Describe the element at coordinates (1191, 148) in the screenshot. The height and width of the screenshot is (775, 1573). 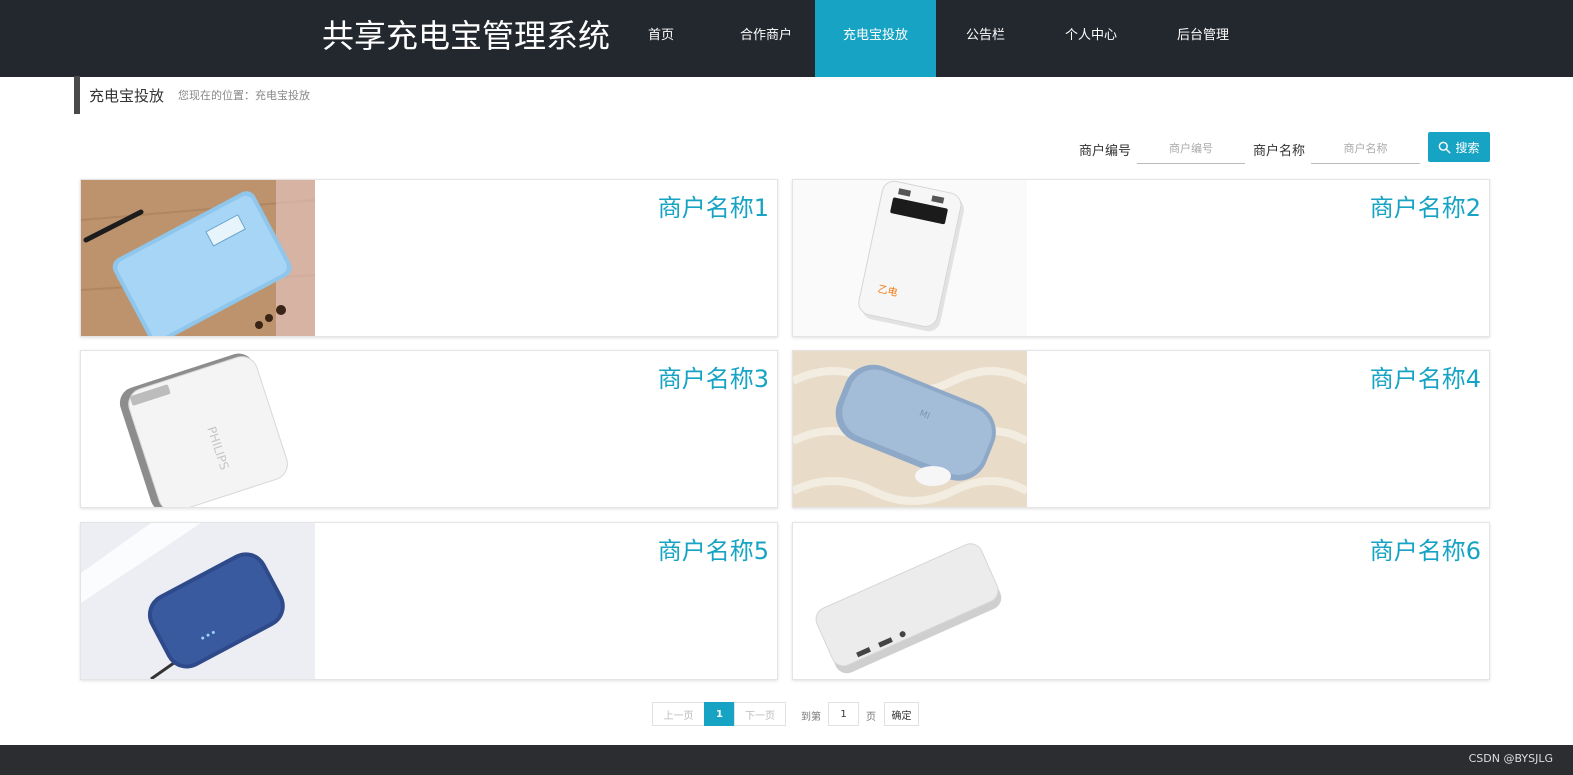
I see `merchant-no-input` at that location.